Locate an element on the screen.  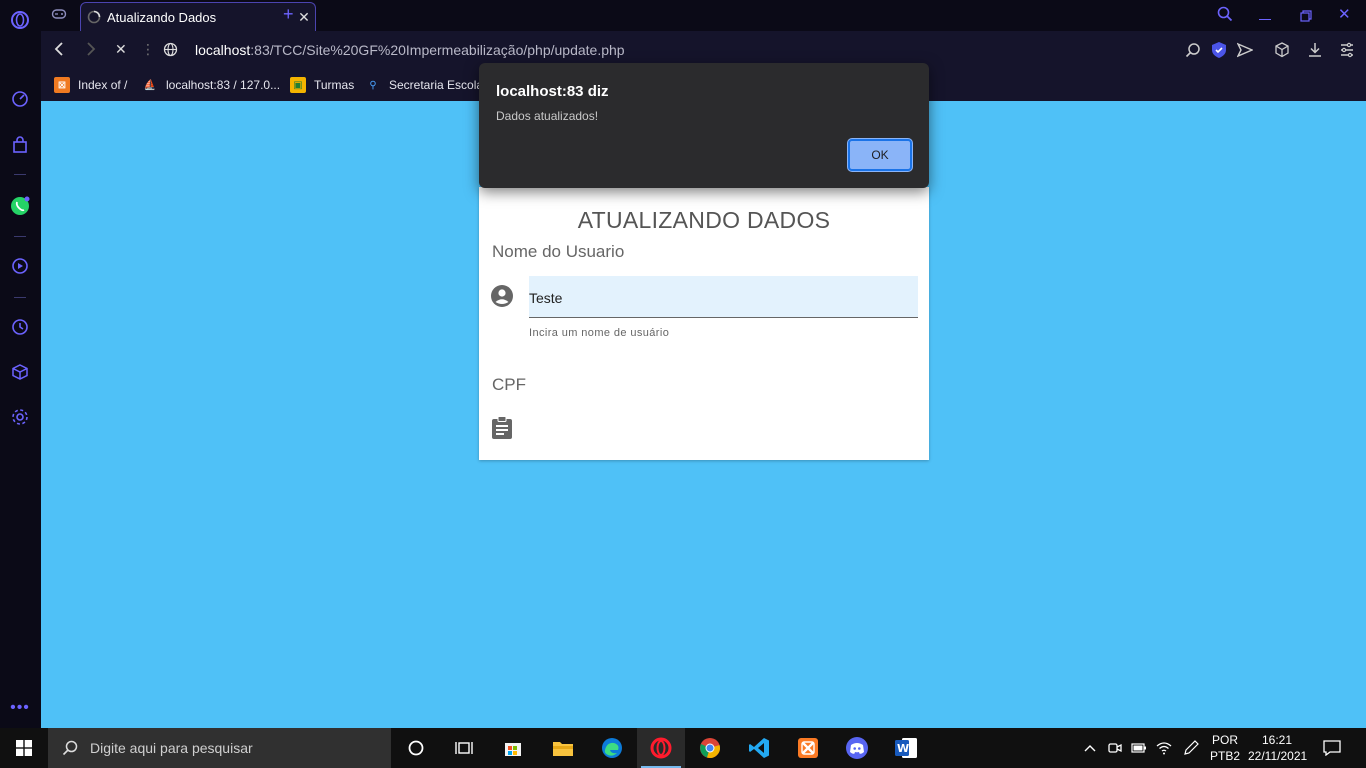
search-icon is located at coordinates (70, 748).